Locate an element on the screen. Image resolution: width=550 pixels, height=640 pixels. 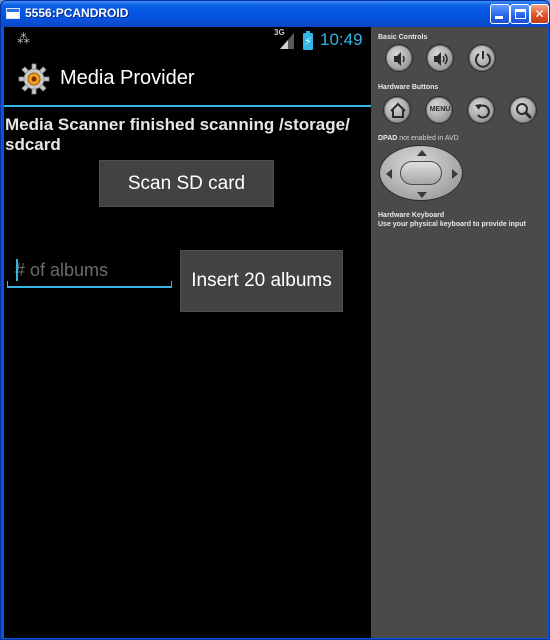
status-bar: ⁂ 3G ⚡ 10:49 is located at coordinates (187, 40).